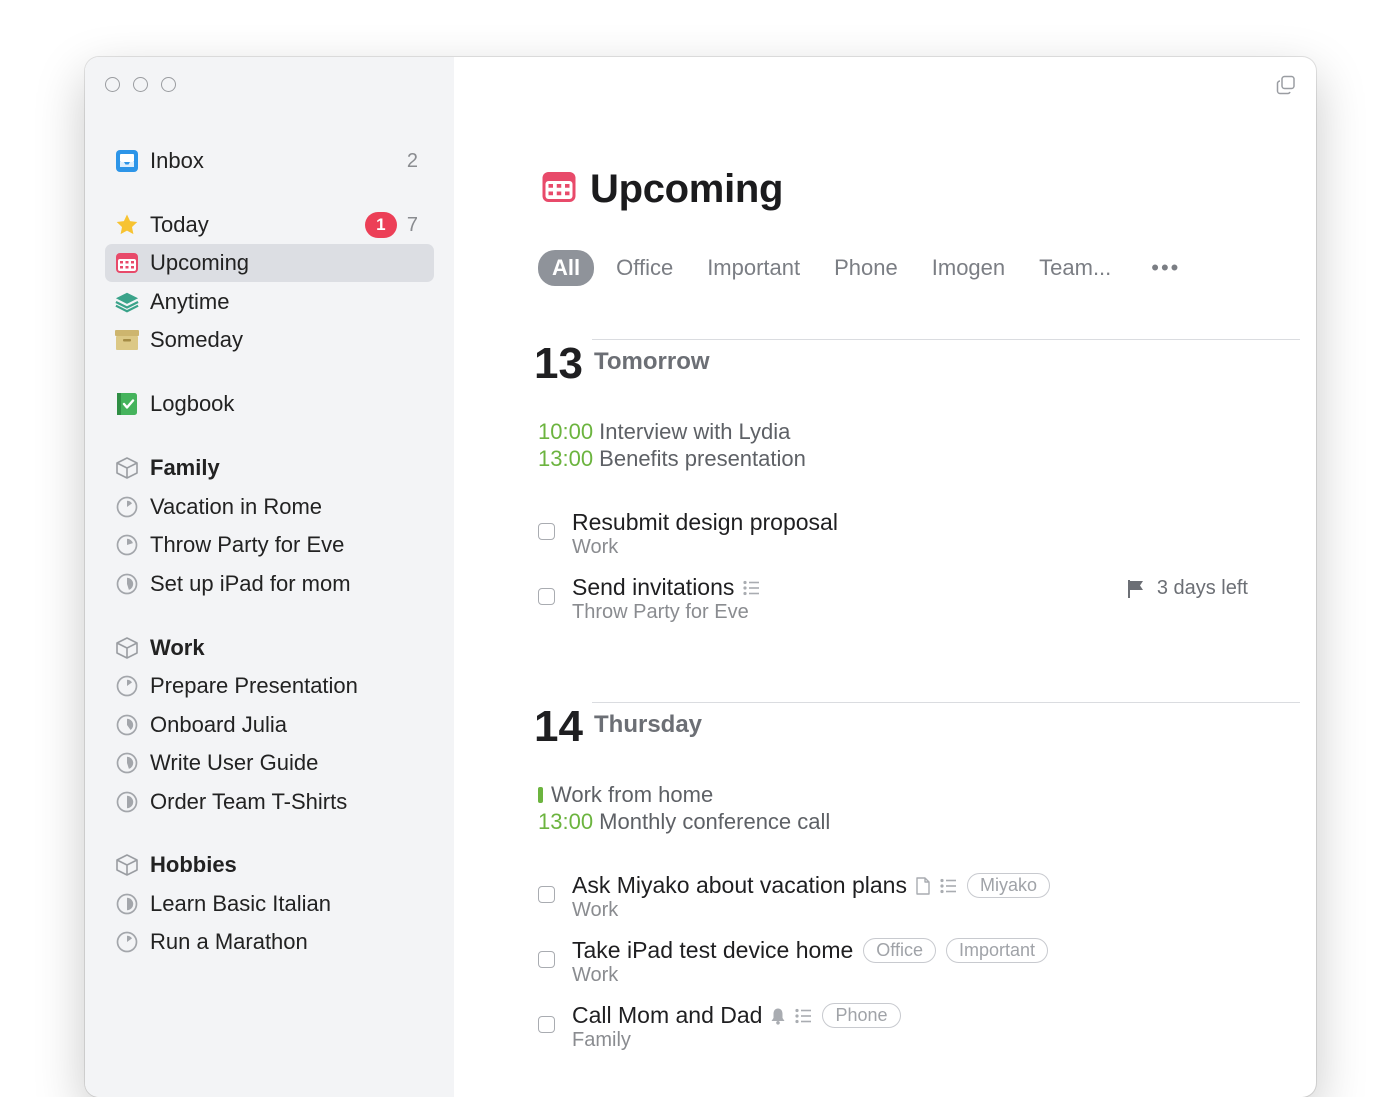 This screenshot has width=1400, height=1097. What do you see at coordinates (127, 648) in the screenshot?
I see `area-cube-icon` at bounding box center [127, 648].